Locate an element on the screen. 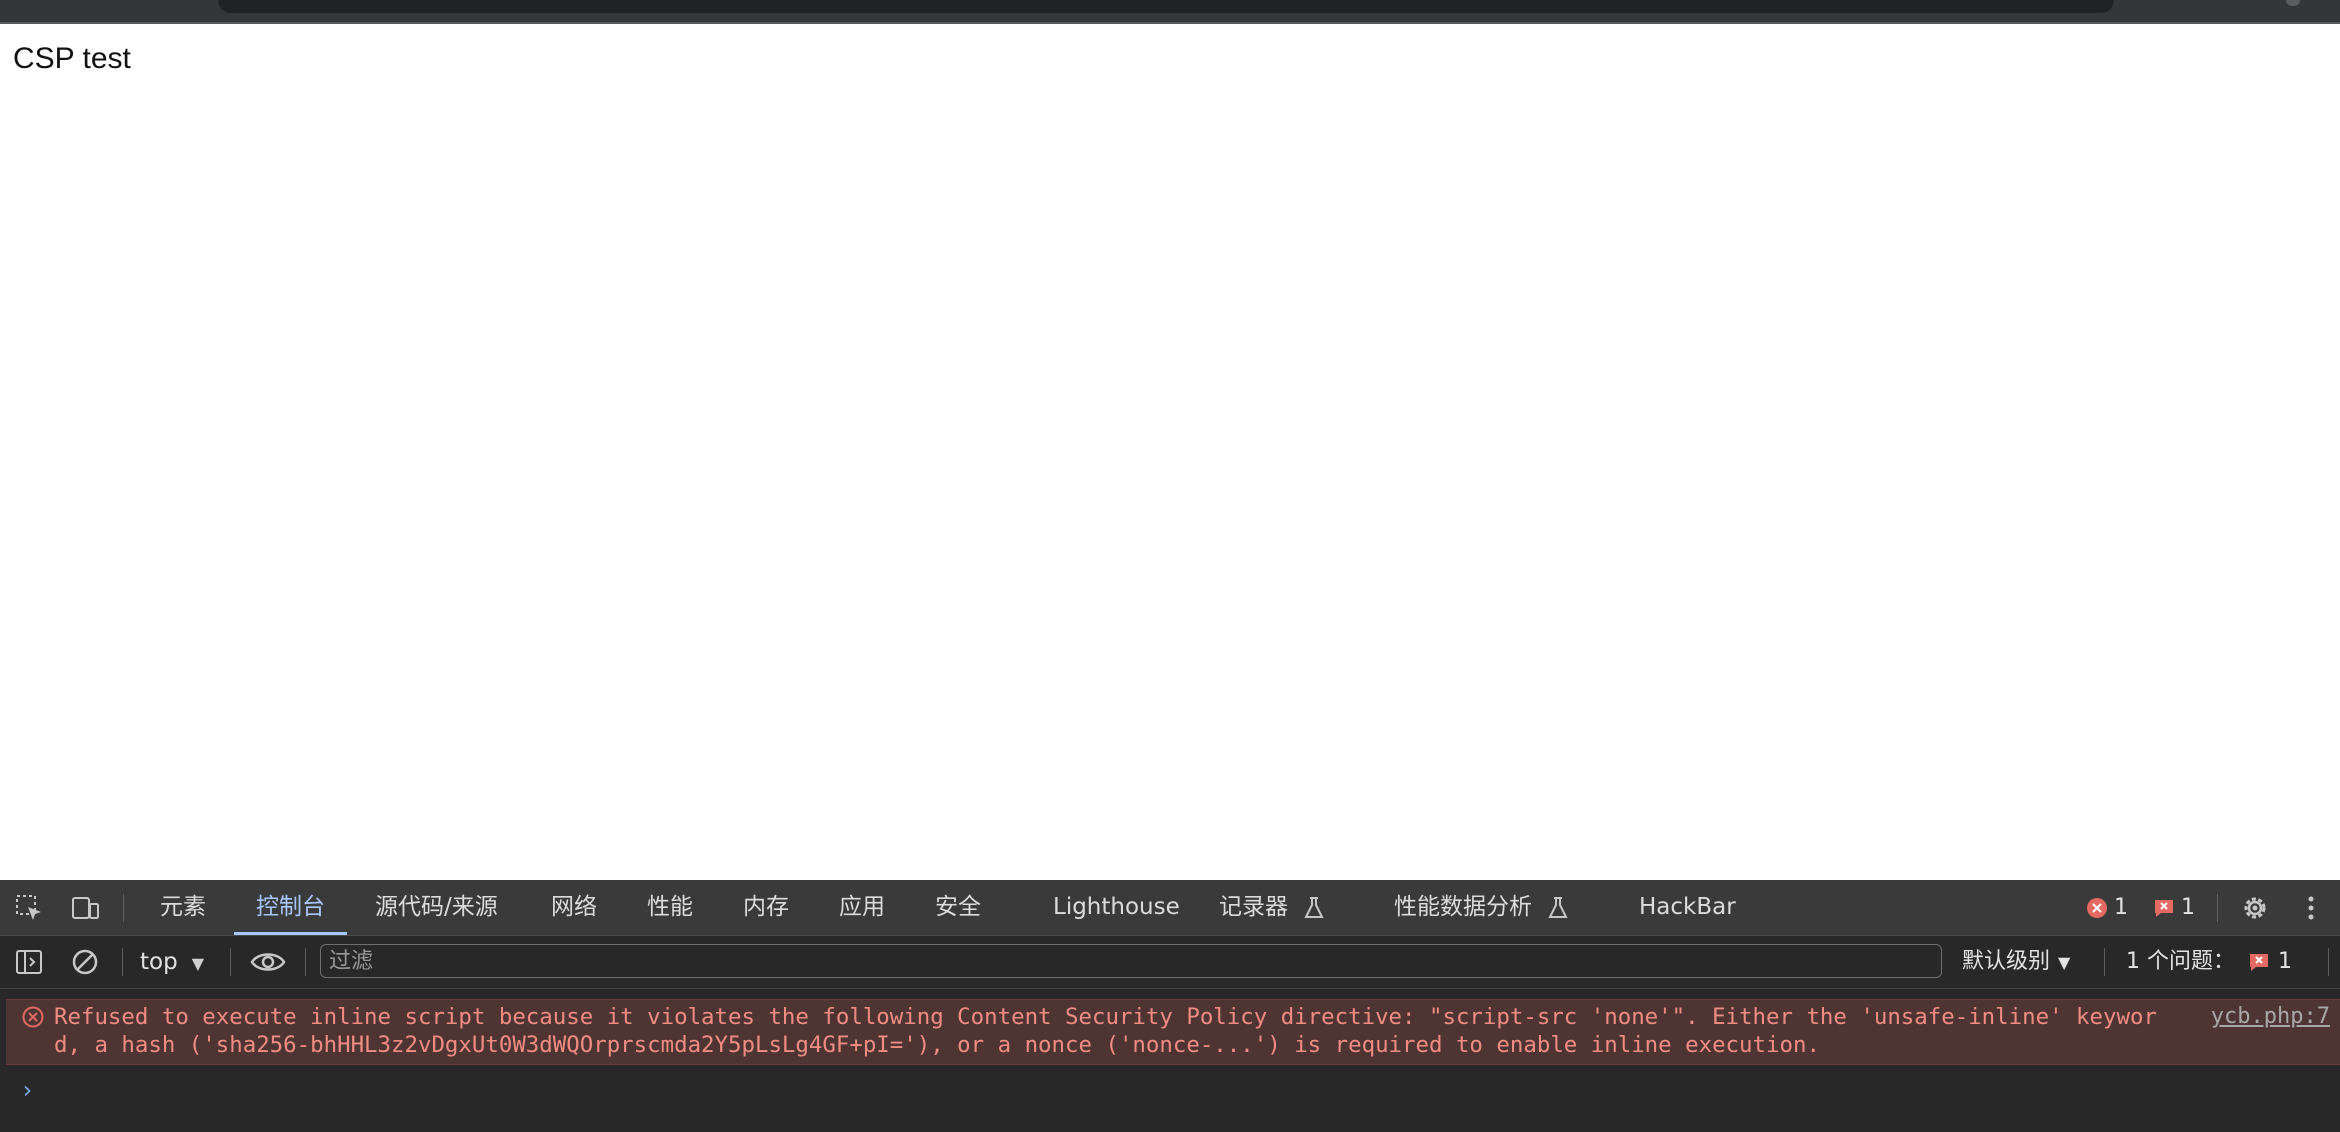  browser-top-strip is located at coordinates (1170, 12).